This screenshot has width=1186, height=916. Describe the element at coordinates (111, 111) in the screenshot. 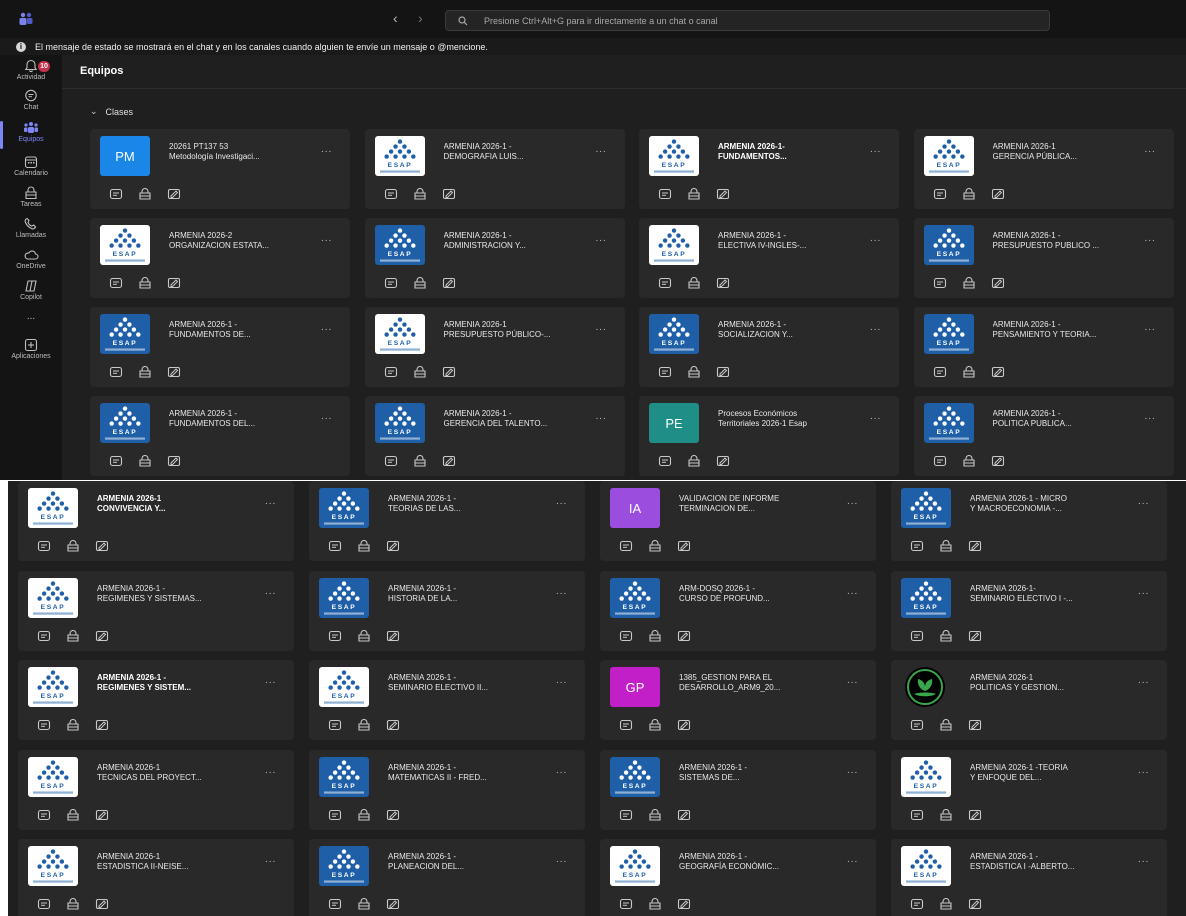

I see `section-toggle-clases: ⌄ Clases` at that location.